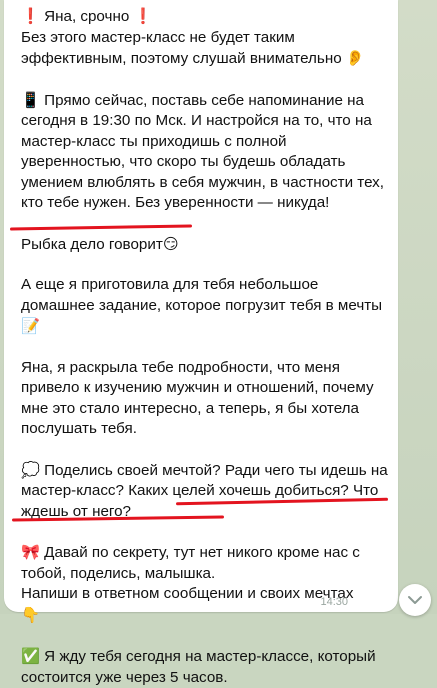 The image size is (437, 688). What do you see at coordinates (334, 602) in the screenshot?
I see `message-time: 14:30` at bounding box center [334, 602].